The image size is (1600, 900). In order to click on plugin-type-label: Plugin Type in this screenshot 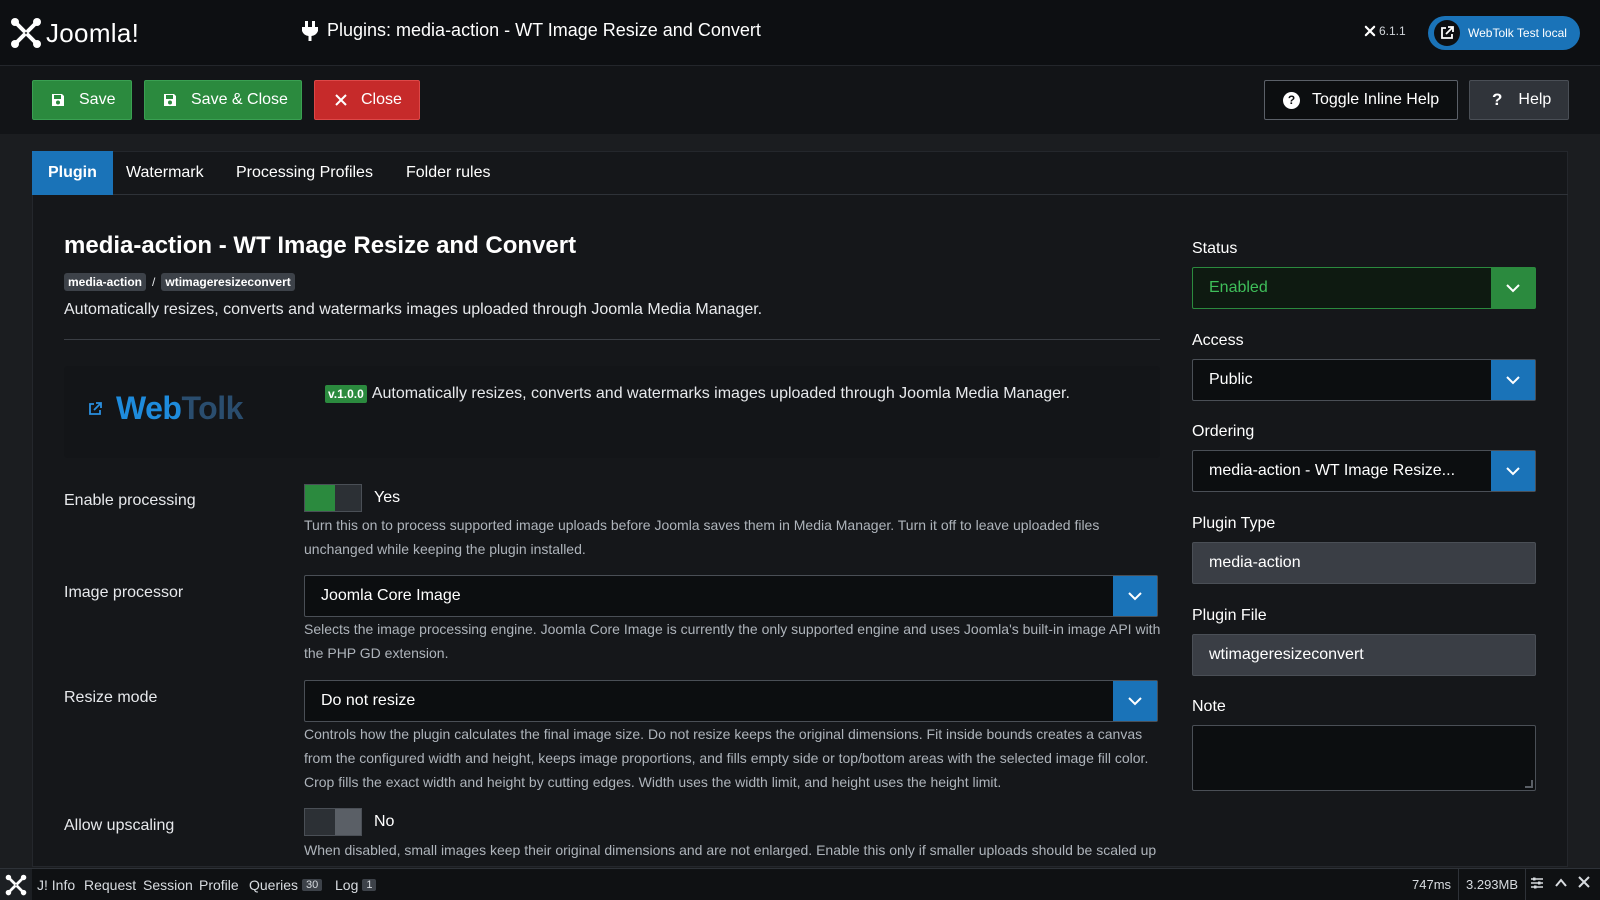, I will do `click(1234, 523)`.